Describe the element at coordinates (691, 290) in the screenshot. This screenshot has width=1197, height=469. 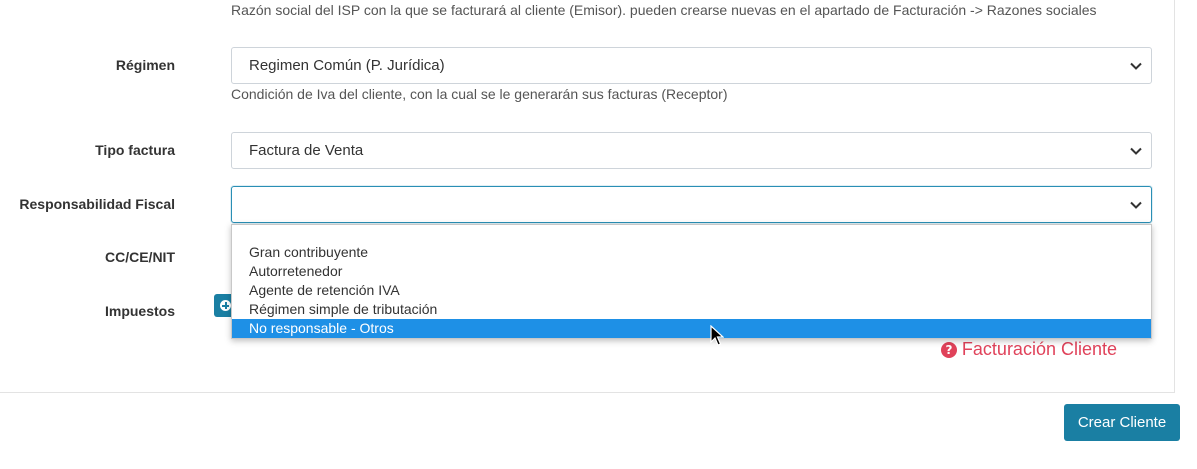
I see `dropdown-option: Agente de retención IVA` at that location.